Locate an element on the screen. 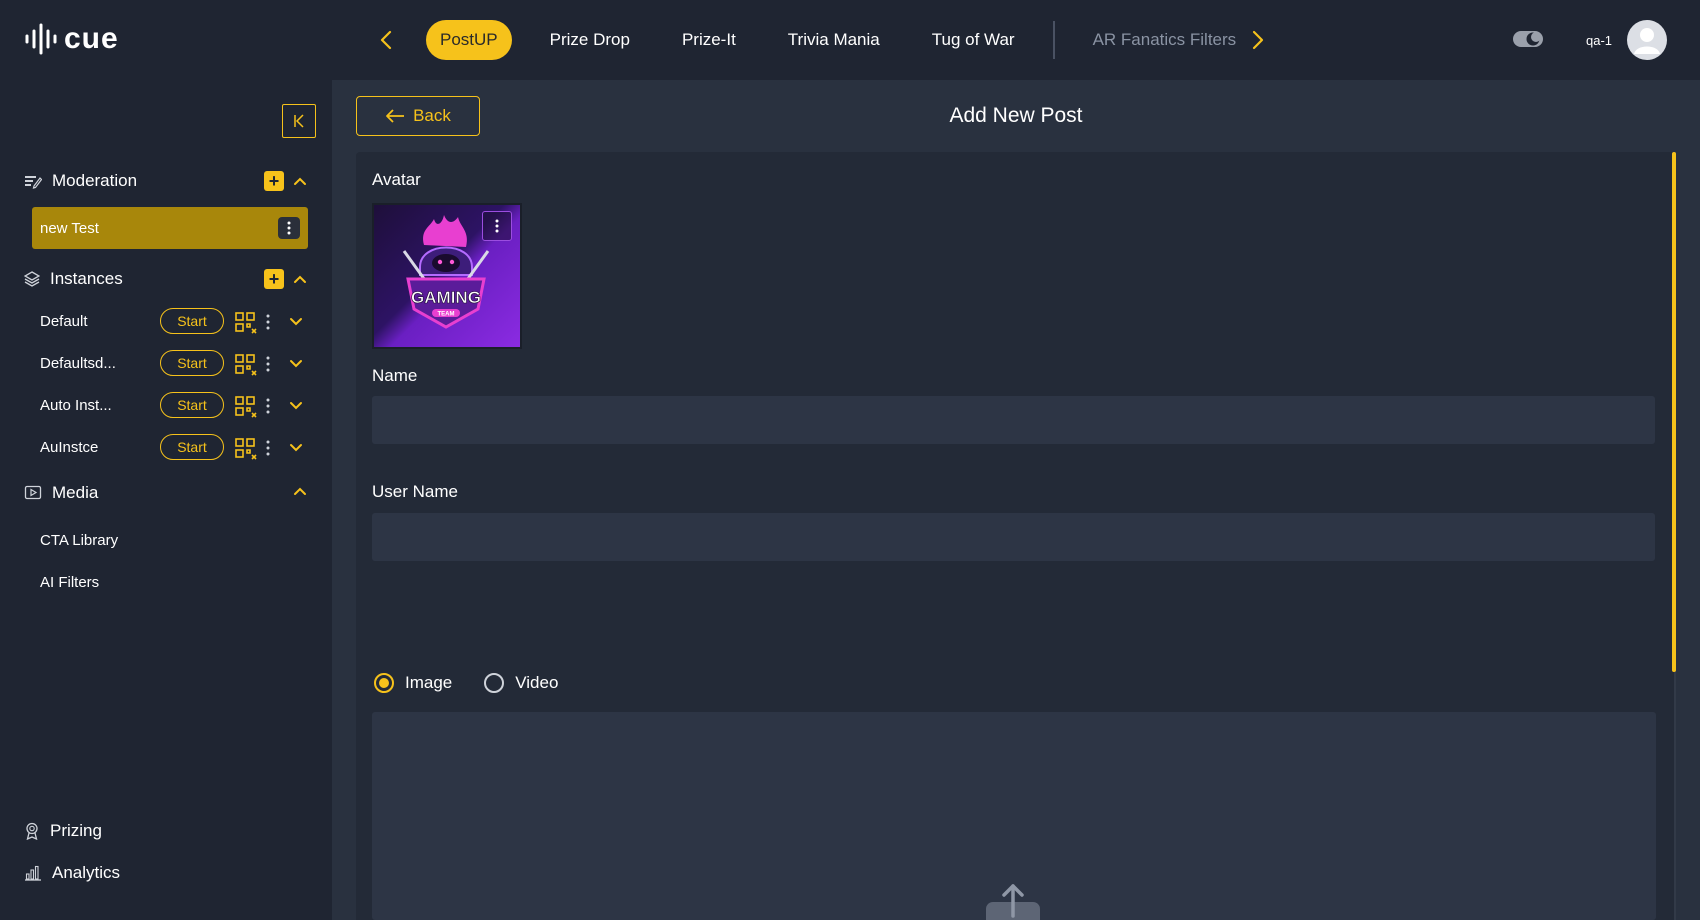 The width and height of the screenshot is (1700, 920). avatar-label: Avatar is located at coordinates (396, 179).